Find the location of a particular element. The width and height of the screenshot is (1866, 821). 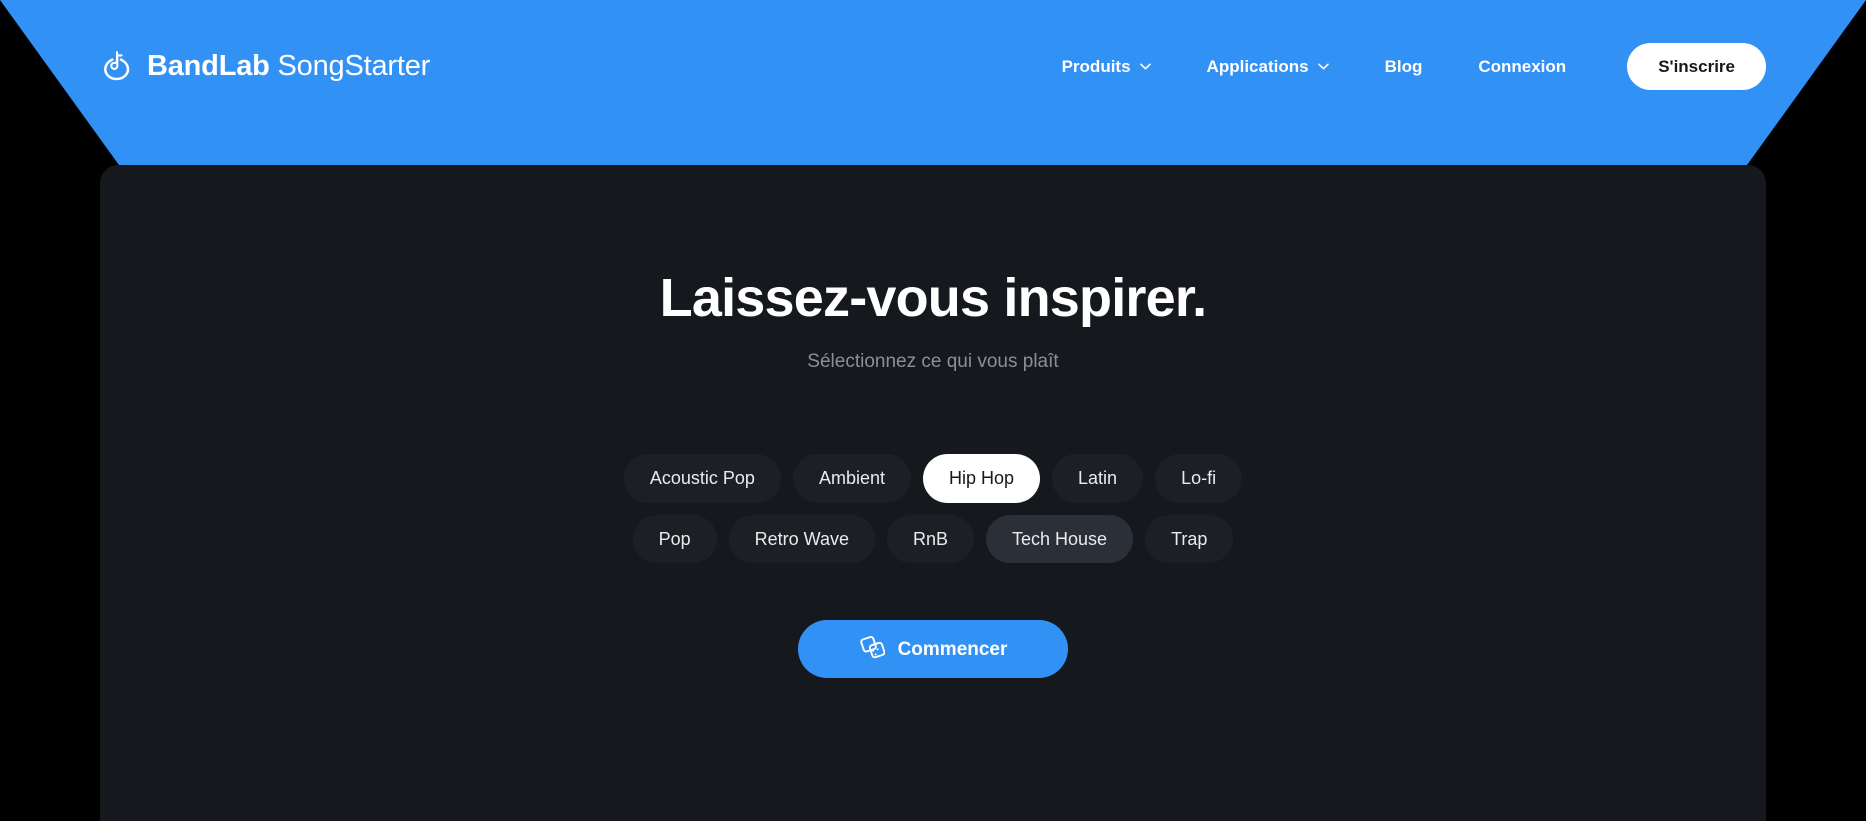

genre-chip-trap: Trap is located at coordinates (1189, 539).